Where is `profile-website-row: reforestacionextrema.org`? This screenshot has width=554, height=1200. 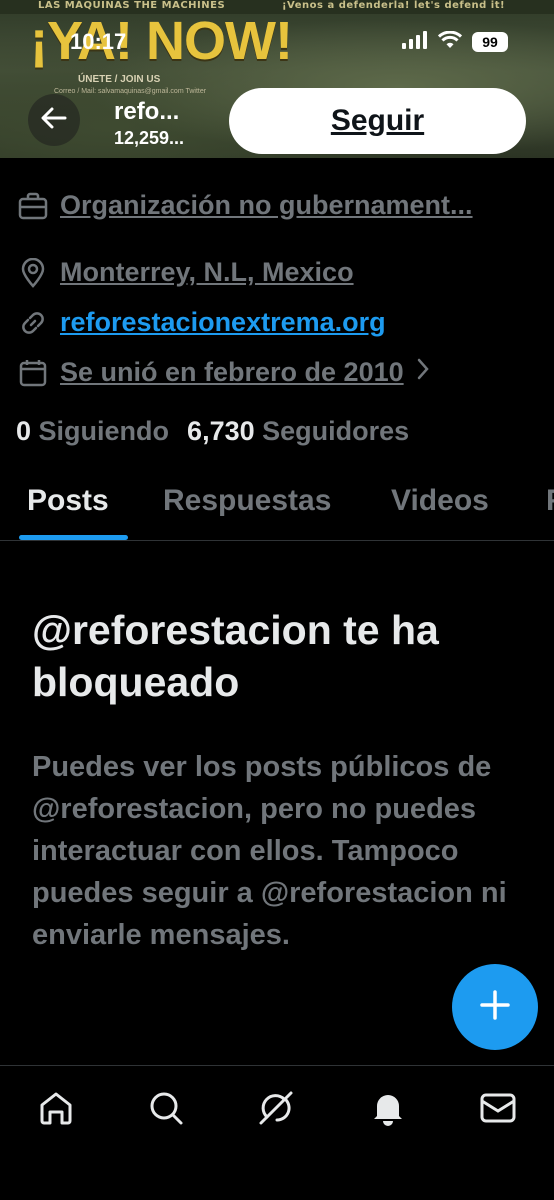
profile-website-row: reforestacionextrema.org is located at coordinates (202, 322).